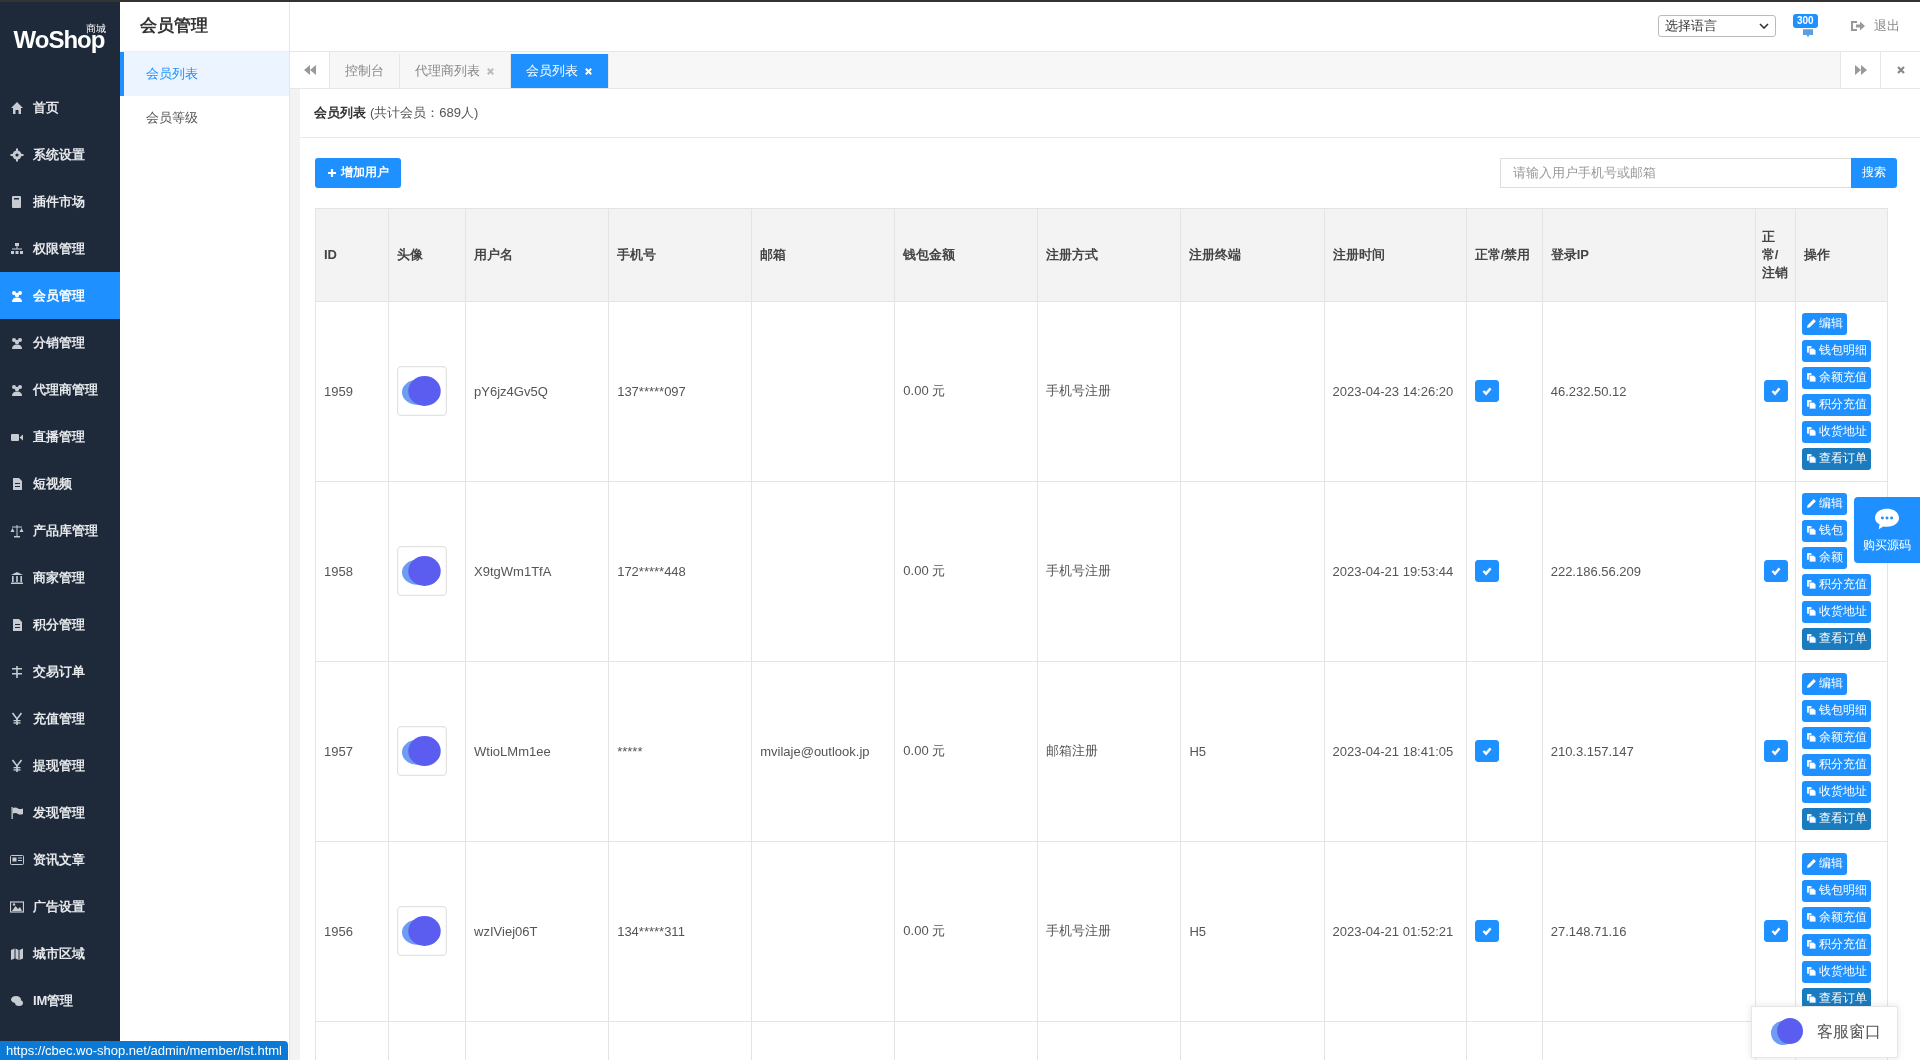  What do you see at coordinates (60, 295) in the screenshot?
I see `sidebar-item: 会员管理` at bounding box center [60, 295].